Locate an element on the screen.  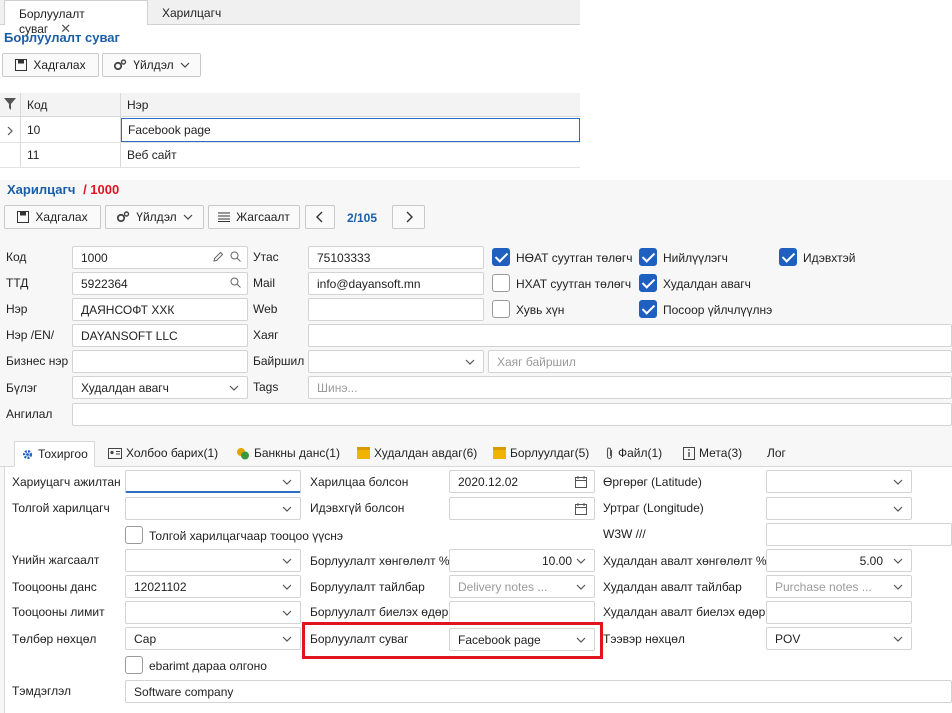
responsible-select is located at coordinates (213, 481).